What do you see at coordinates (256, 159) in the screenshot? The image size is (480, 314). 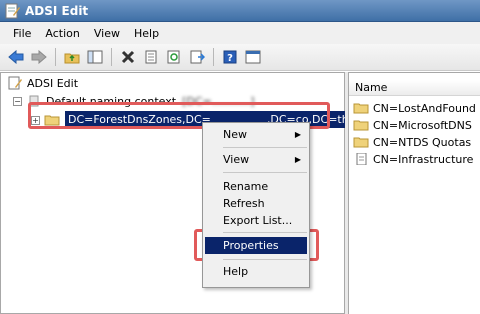 I see `menu-item-view: View ▶` at bounding box center [256, 159].